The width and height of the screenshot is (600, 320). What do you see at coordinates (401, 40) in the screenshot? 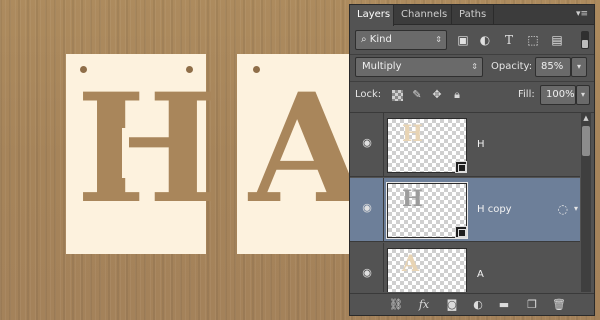
I see `filter-kind-select: ⌕ Kind ⇕` at bounding box center [401, 40].